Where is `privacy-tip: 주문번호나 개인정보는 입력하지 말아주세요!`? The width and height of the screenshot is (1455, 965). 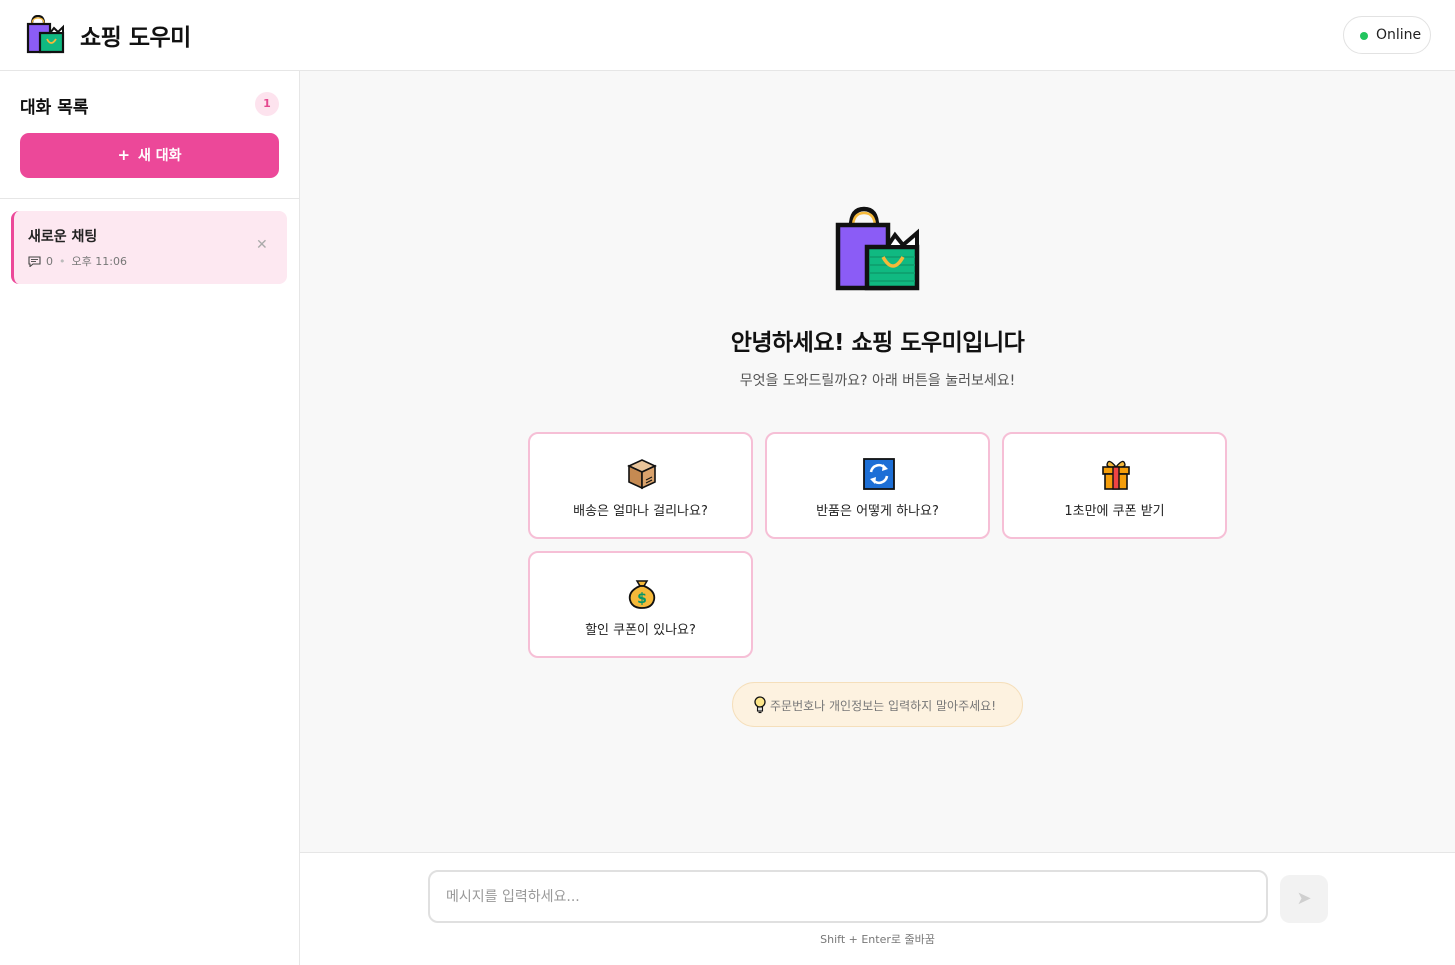 privacy-tip: 주문번호나 개인정보는 입력하지 말아주세요! is located at coordinates (877, 704).